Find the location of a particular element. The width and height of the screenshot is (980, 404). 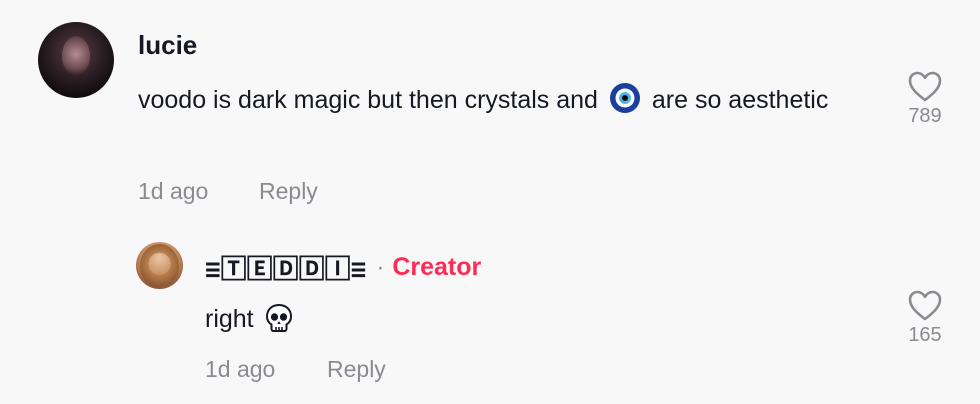

reply-avatar-hair is located at coordinates (159, 266).